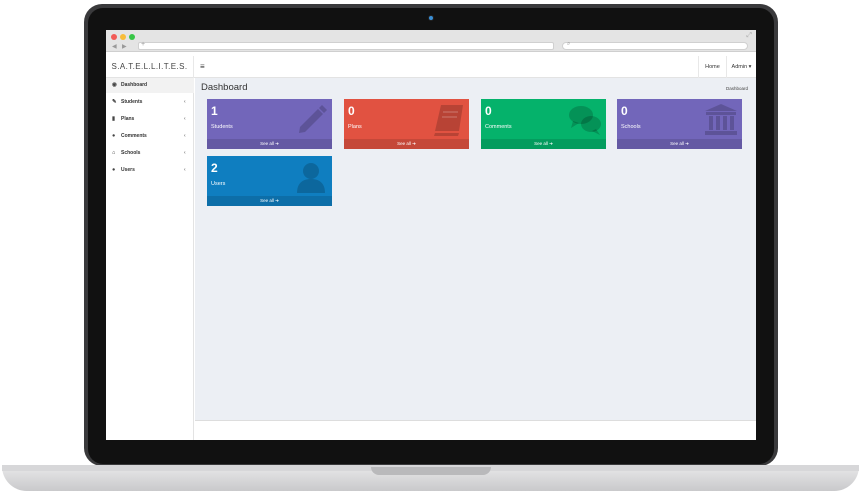  I want to click on sidebar-item-comments: ● Comments ‹, so click(150, 136).